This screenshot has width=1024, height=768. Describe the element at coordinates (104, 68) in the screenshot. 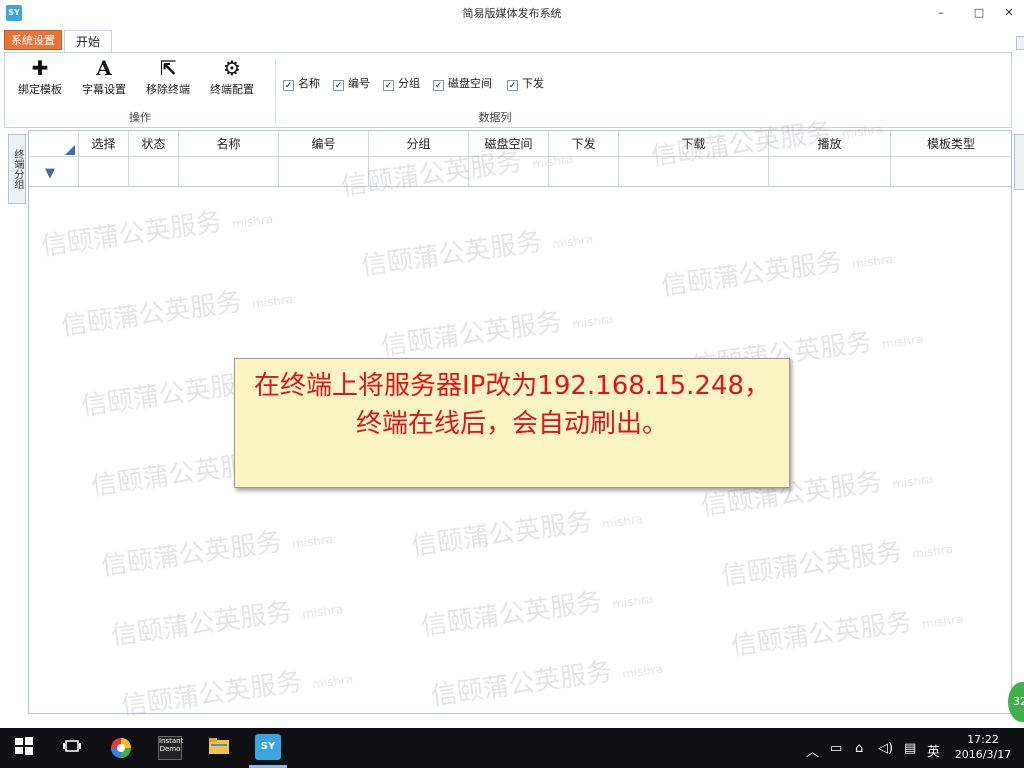

I see `font-a-icon: A` at that location.